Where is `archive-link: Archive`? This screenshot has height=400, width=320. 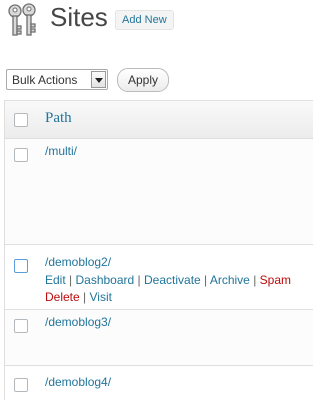
archive-link: Archive is located at coordinates (230, 280).